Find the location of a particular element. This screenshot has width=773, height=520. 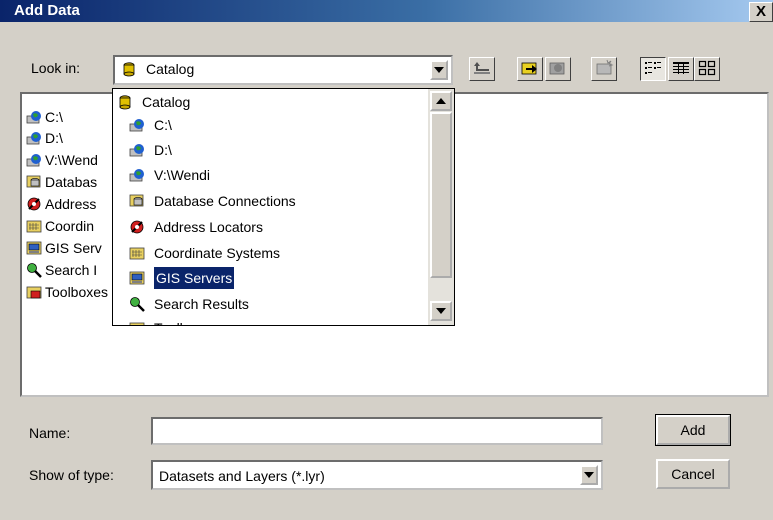

details-view-button is located at coordinates (681, 69).